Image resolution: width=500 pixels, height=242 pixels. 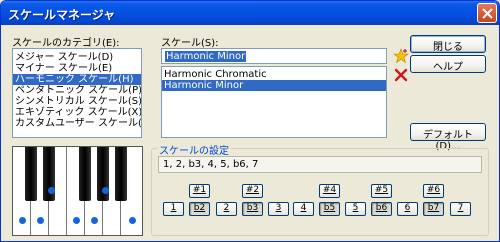 I want to click on category-item-minor: マイナー スケール(E), so click(x=77, y=68).